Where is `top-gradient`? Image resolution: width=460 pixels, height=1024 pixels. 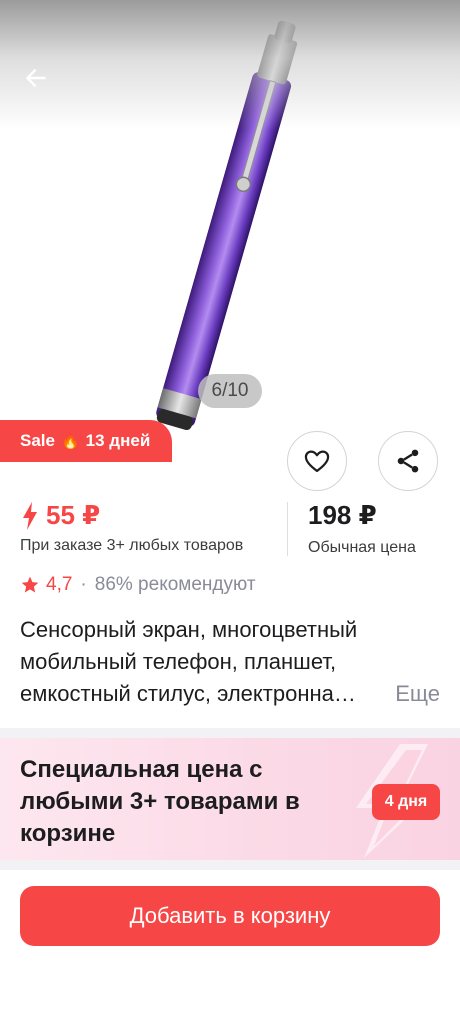 top-gradient is located at coordinates (230, 65).